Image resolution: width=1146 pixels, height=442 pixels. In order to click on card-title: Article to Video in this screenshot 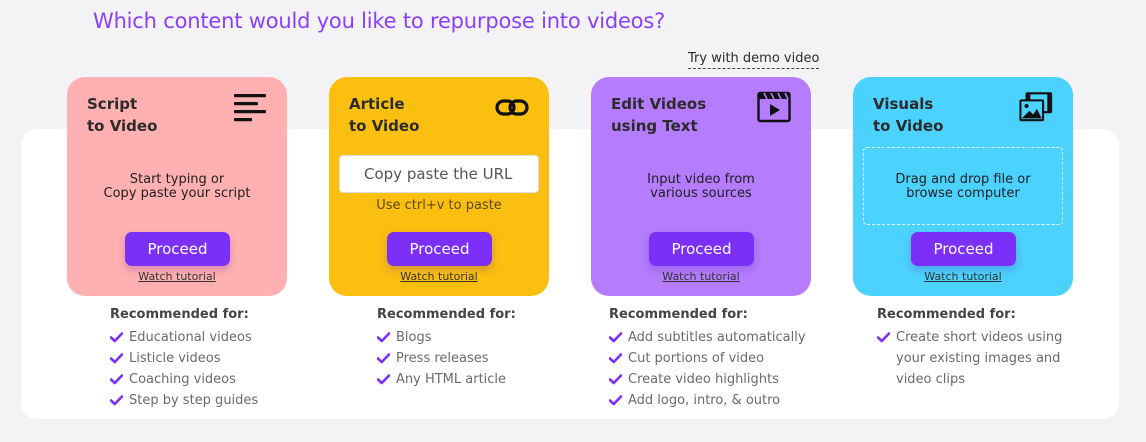, I will do `click(384, 115)`.